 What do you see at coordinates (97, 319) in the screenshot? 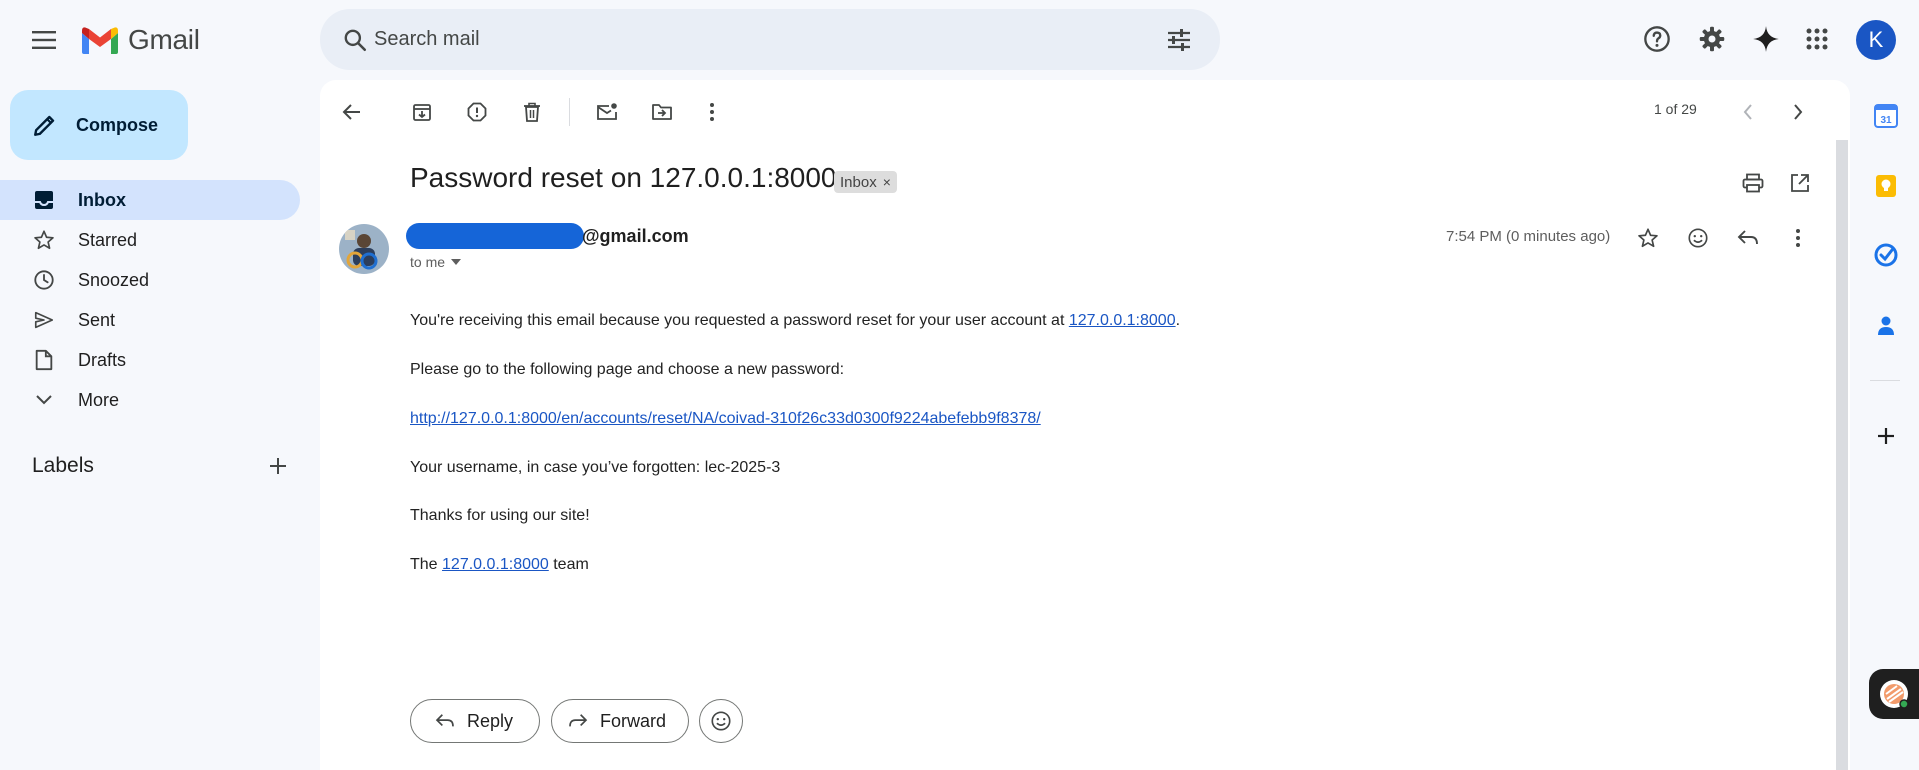
I see `nav-item-label: Sent` at bounding box center [97, 319].